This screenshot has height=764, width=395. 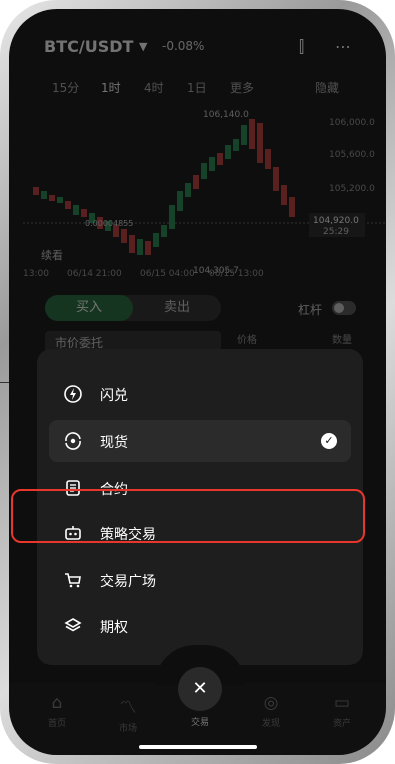 I want to click on price-tick: 105,600.0, so click(x=352, y=155).